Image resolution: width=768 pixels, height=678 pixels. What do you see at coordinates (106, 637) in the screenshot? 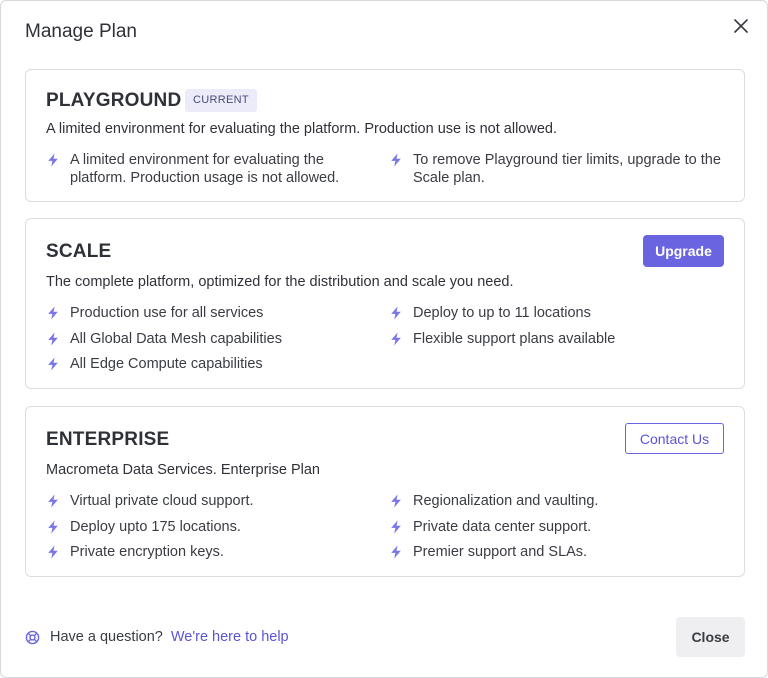
I see `help-question: Have a question?` at bounding box center [106, 637].